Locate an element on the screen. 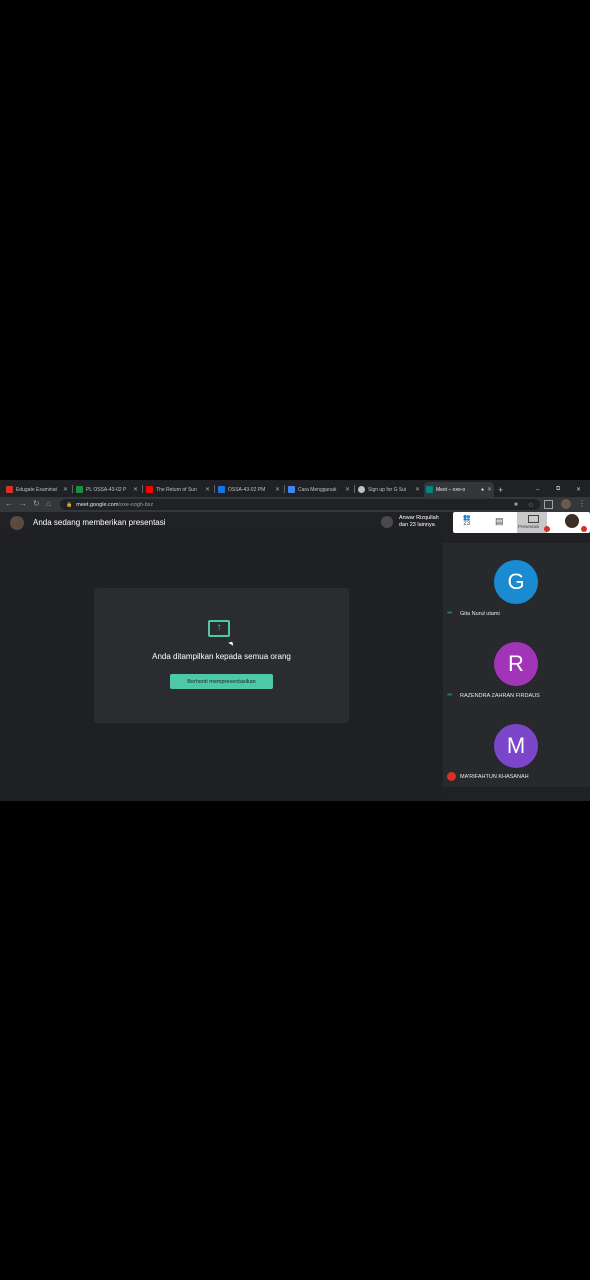 The image size is (590, 1280). mouse-cursor-icon is located at coordinates (231, 643).